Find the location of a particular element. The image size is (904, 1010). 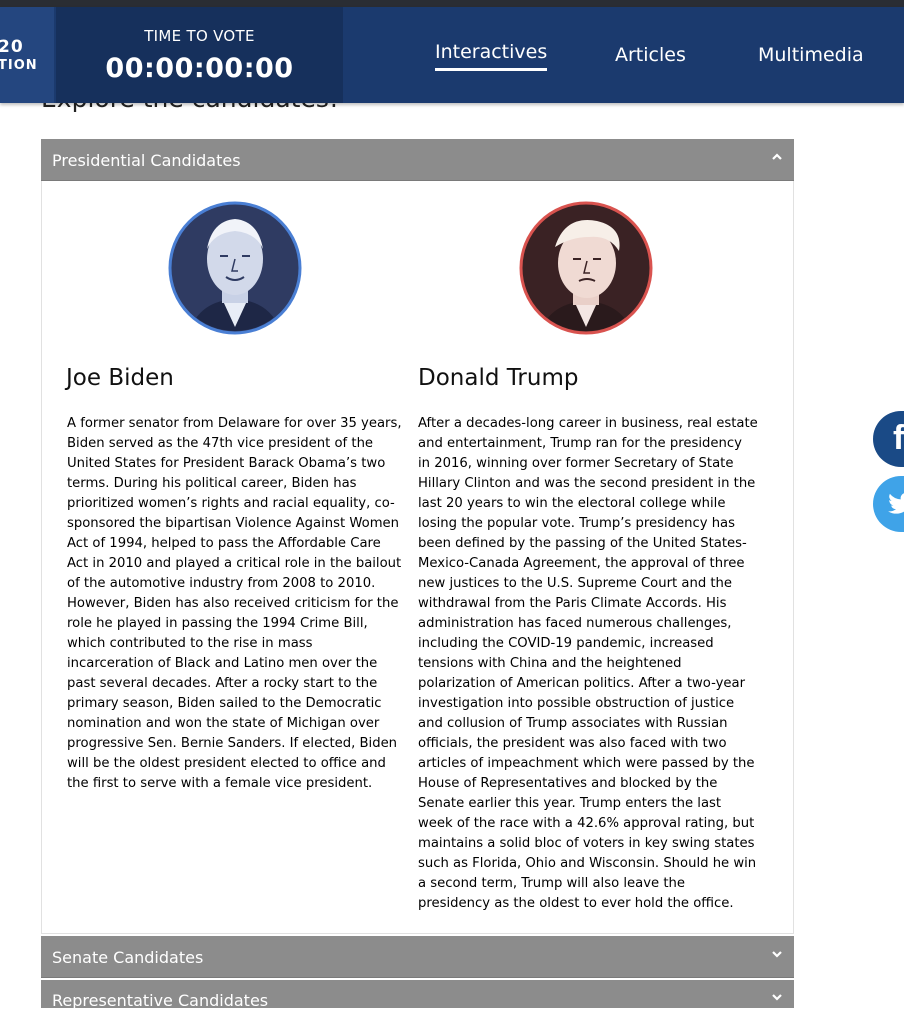

nav-articles: Articles is located at coordinates (650, 55).